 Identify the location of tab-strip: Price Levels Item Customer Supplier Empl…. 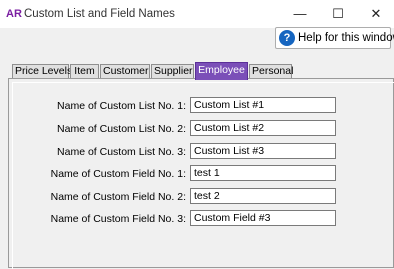
(197, 71).